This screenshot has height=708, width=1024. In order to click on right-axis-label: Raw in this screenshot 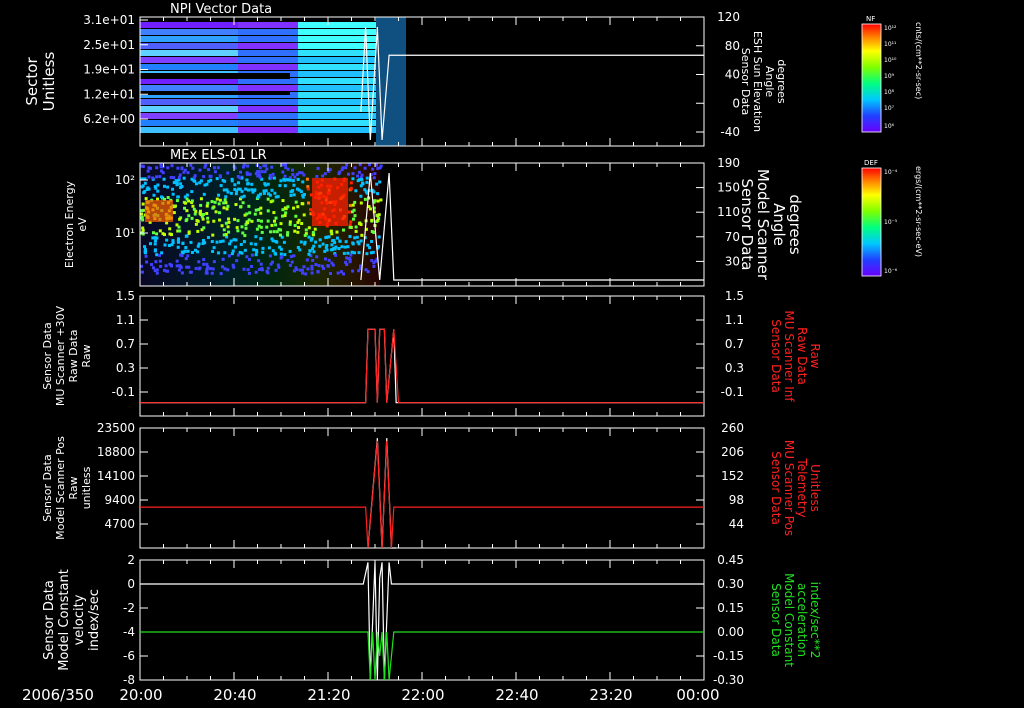, I will do `click(815, 355)`.